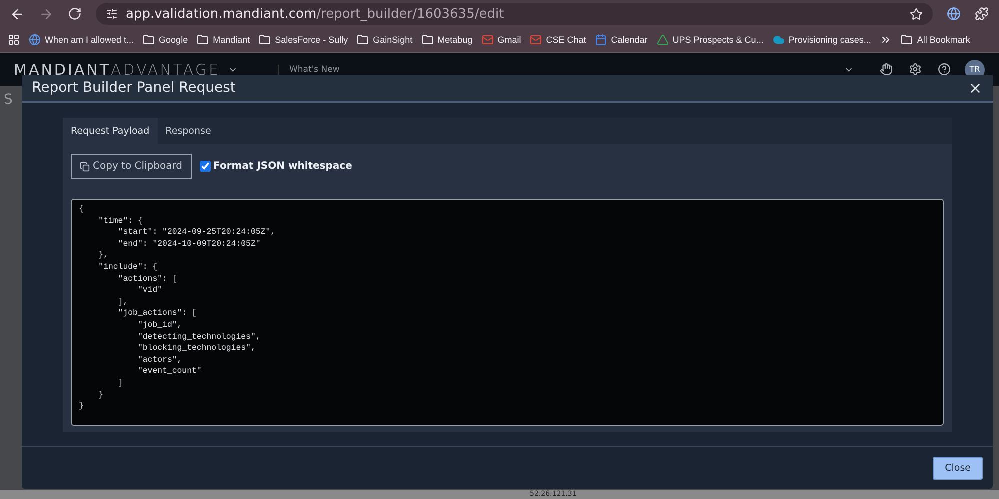 This screenshot has width=999, height=499. I want to click on forward-icon, so click(46, 14).